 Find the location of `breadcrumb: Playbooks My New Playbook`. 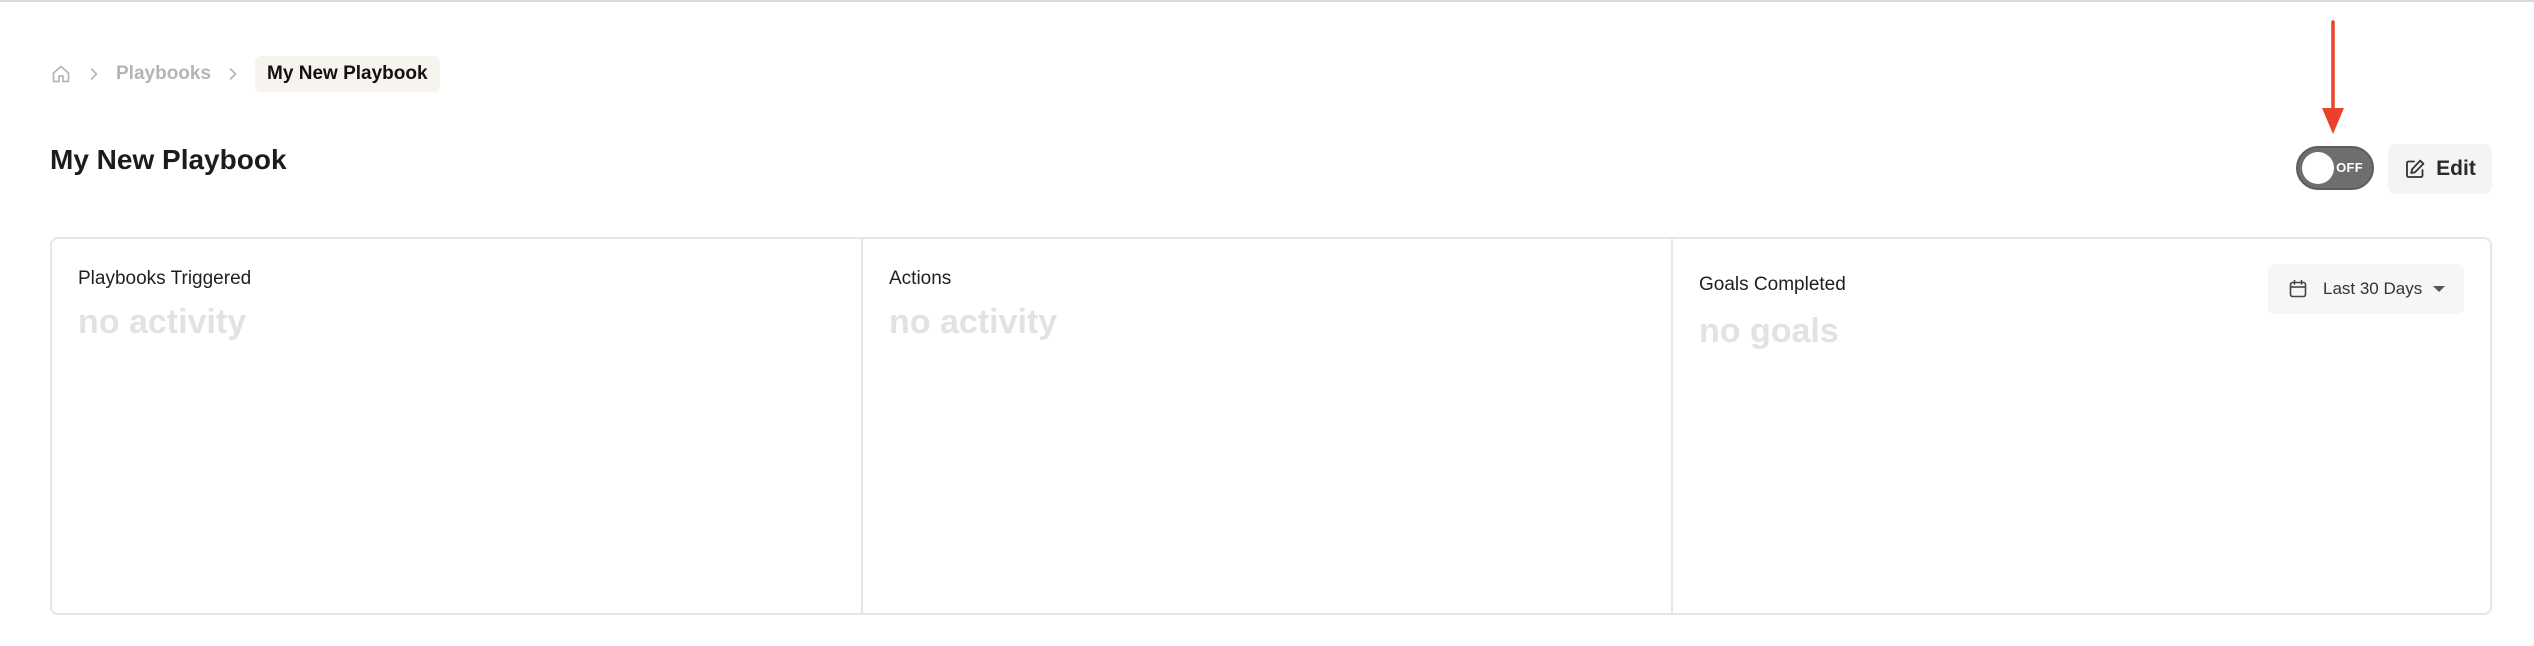

breadcrumb: Playbooks My New Playbook is located at coordinates (245, 74).